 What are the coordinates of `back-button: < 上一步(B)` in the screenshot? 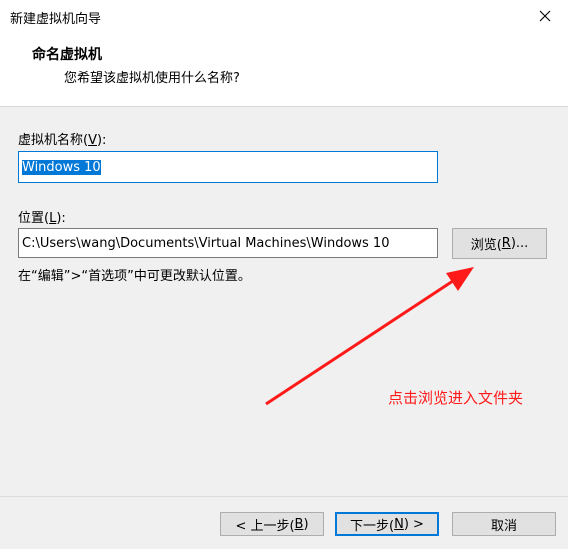 It's located at (272, 524).